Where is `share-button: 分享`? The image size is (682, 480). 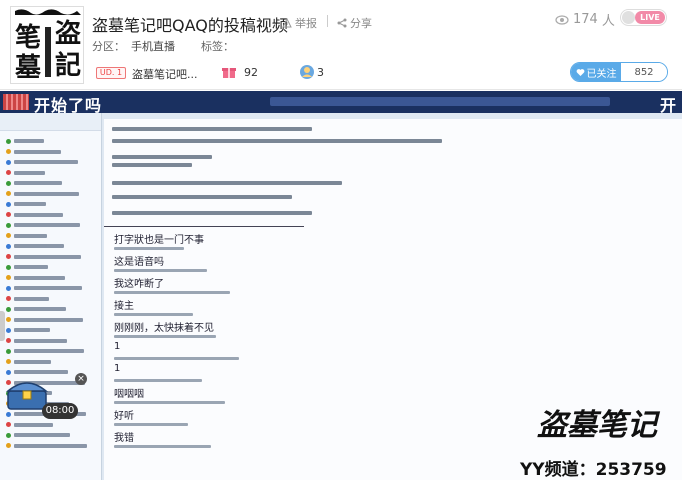
share-button: 分享 is located at coordinates (354, 23).